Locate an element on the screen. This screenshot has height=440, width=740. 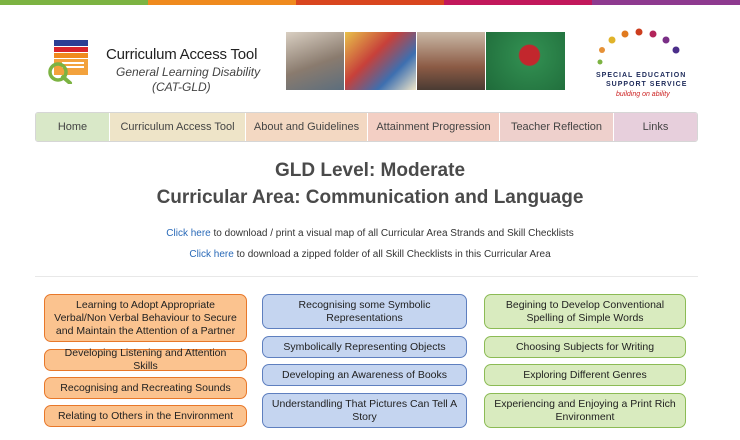
top-color-strip is located at coordinates (370, 2).